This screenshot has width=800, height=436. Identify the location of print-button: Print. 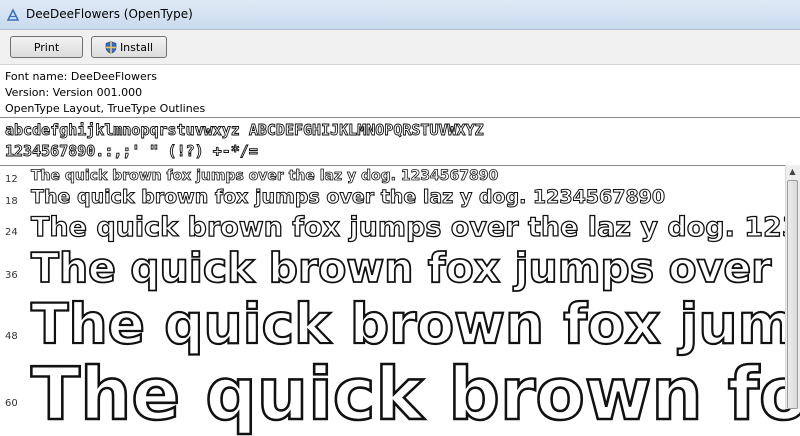
(46, 47).